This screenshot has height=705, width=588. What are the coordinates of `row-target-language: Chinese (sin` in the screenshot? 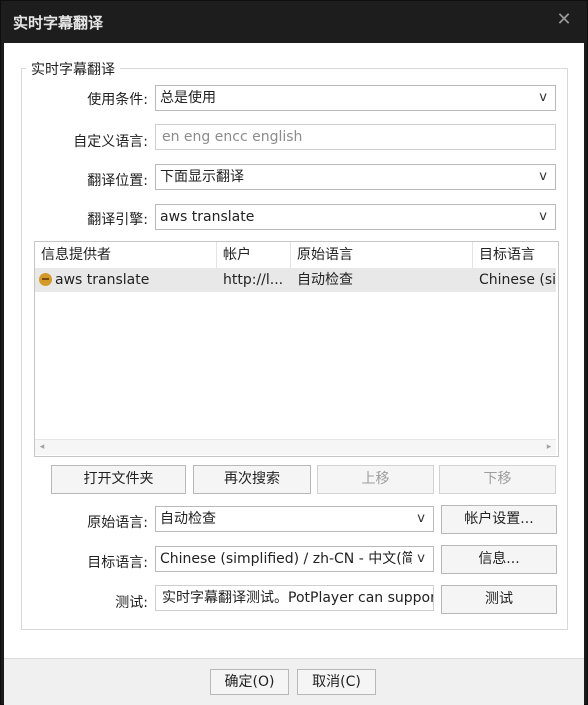 It's located at (517, 280).